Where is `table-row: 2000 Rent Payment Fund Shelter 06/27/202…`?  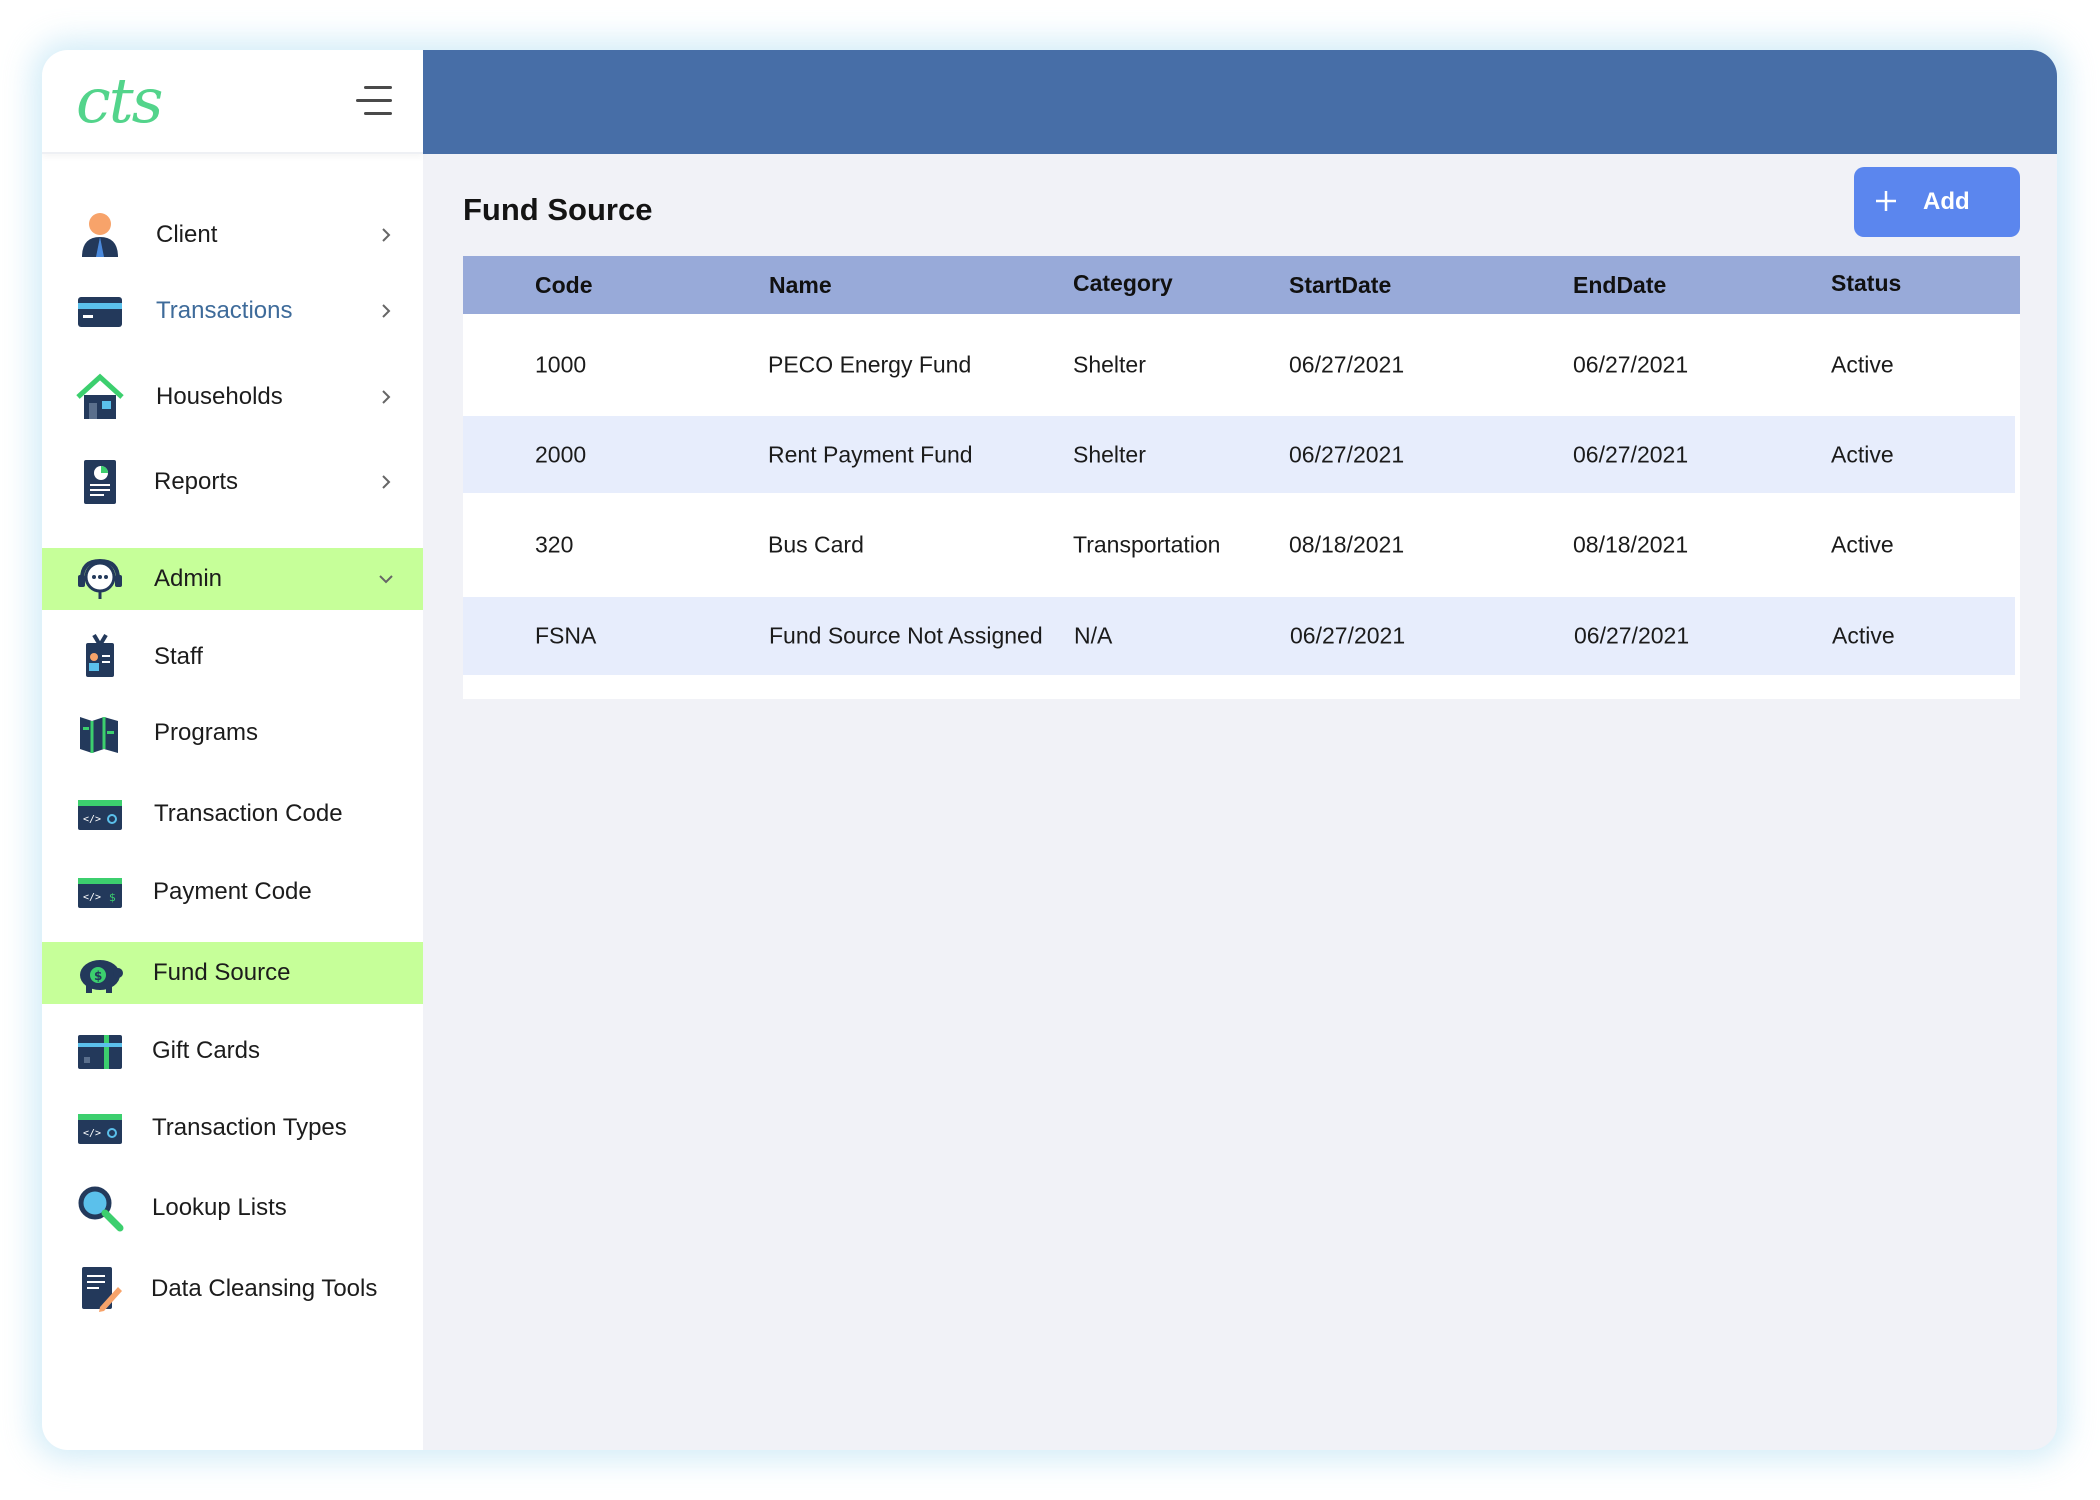
table-row: 2000 Rent Payment Fund Shelter 06/27/202… is located at coordinates (1239, 454).